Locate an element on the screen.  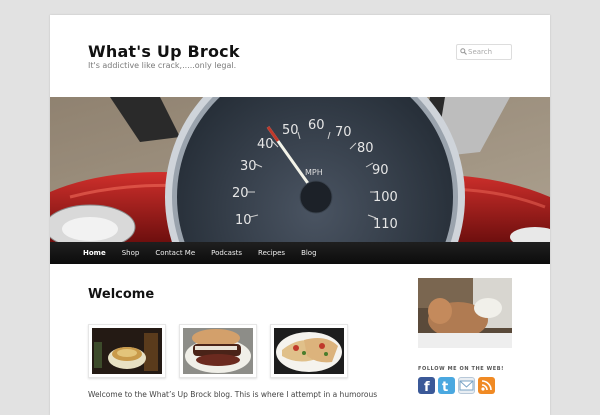
follow-me-heading: FOLLOW ME ON THE WEB! is located at coordinates (461, 369).